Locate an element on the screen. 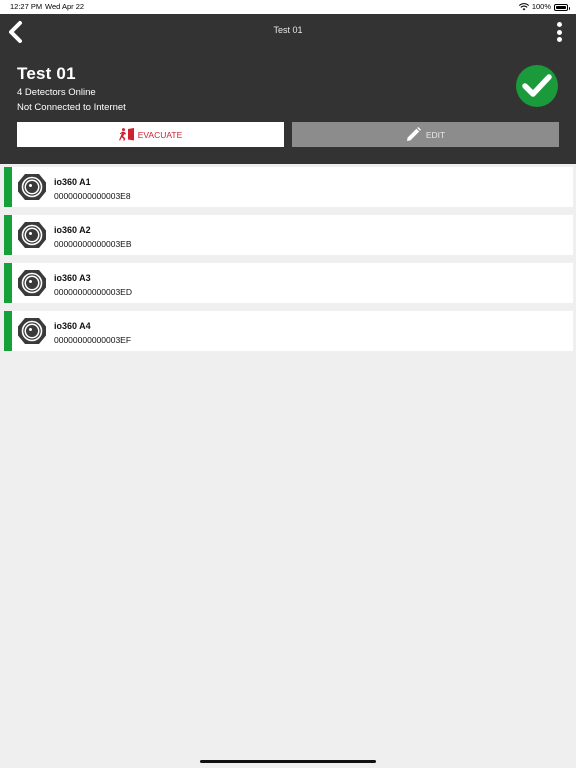 The height and width of the screenshot is (768, 576). device-name: io360 A1 is located at coordinates (72, 182).